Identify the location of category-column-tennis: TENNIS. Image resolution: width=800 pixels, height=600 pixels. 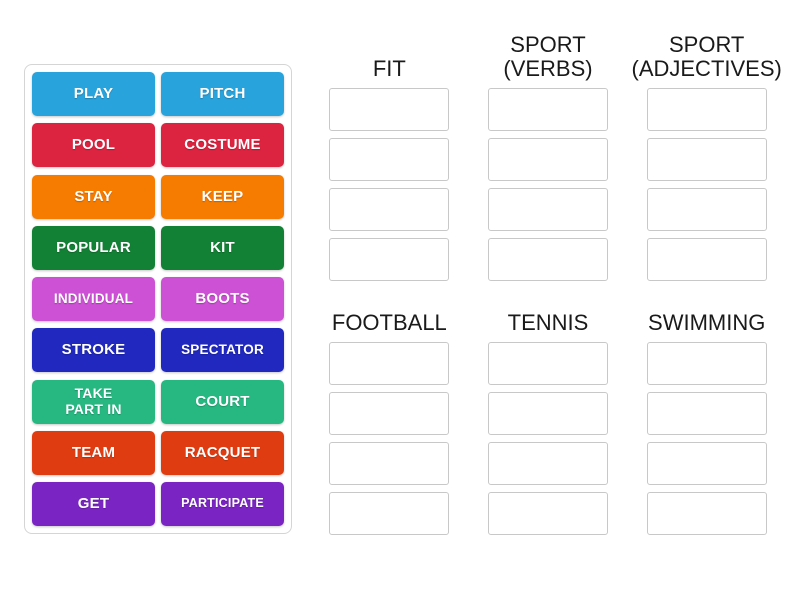
(548, 435).